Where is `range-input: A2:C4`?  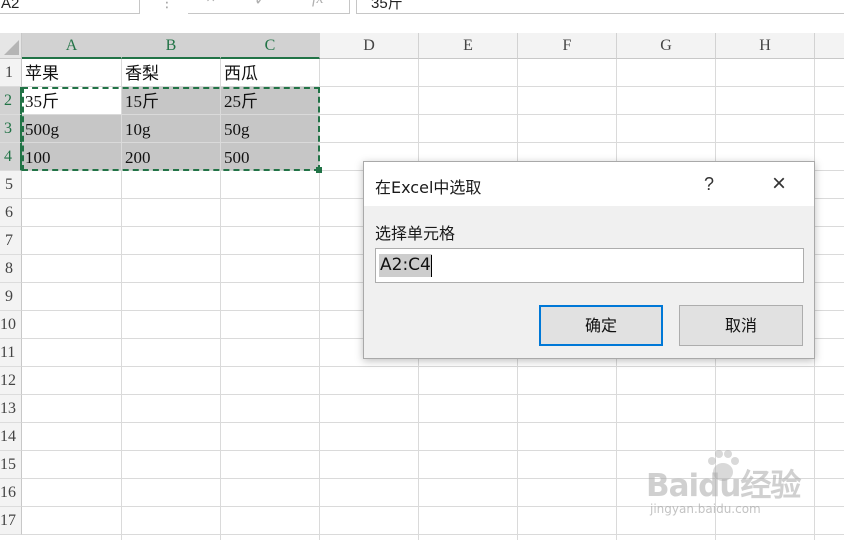 range-input: A2:C4 is located at coordinates (589, 265).